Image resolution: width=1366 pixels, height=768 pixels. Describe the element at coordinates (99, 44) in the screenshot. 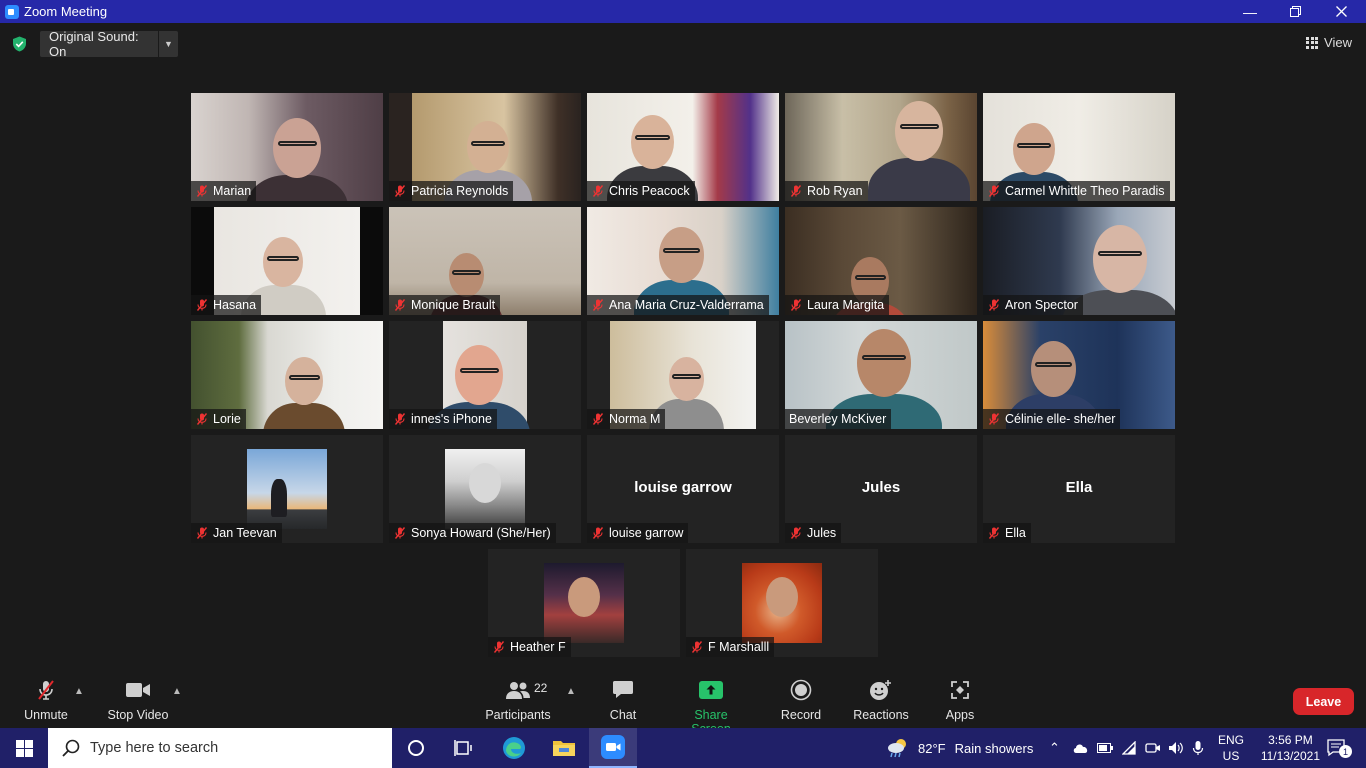

I see `original-sound-button: Original Sound: On` at that location.